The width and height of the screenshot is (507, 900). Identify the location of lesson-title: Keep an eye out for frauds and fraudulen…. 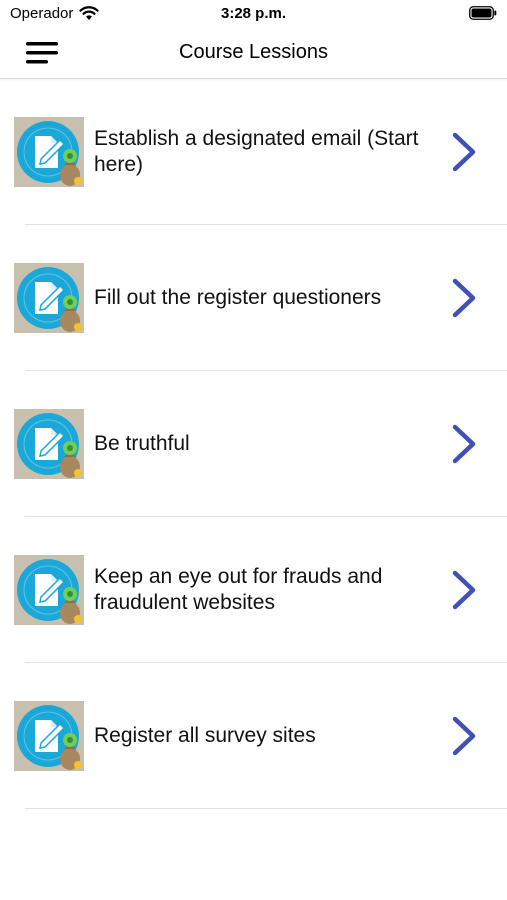
(238, 589).